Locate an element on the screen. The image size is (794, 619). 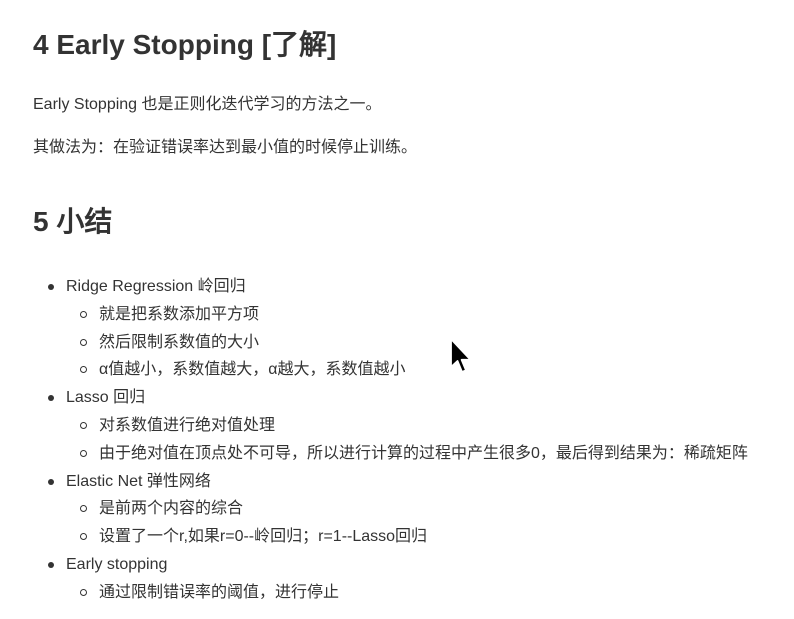
mouse-pointer-icon is located at coordinates (461, 355).